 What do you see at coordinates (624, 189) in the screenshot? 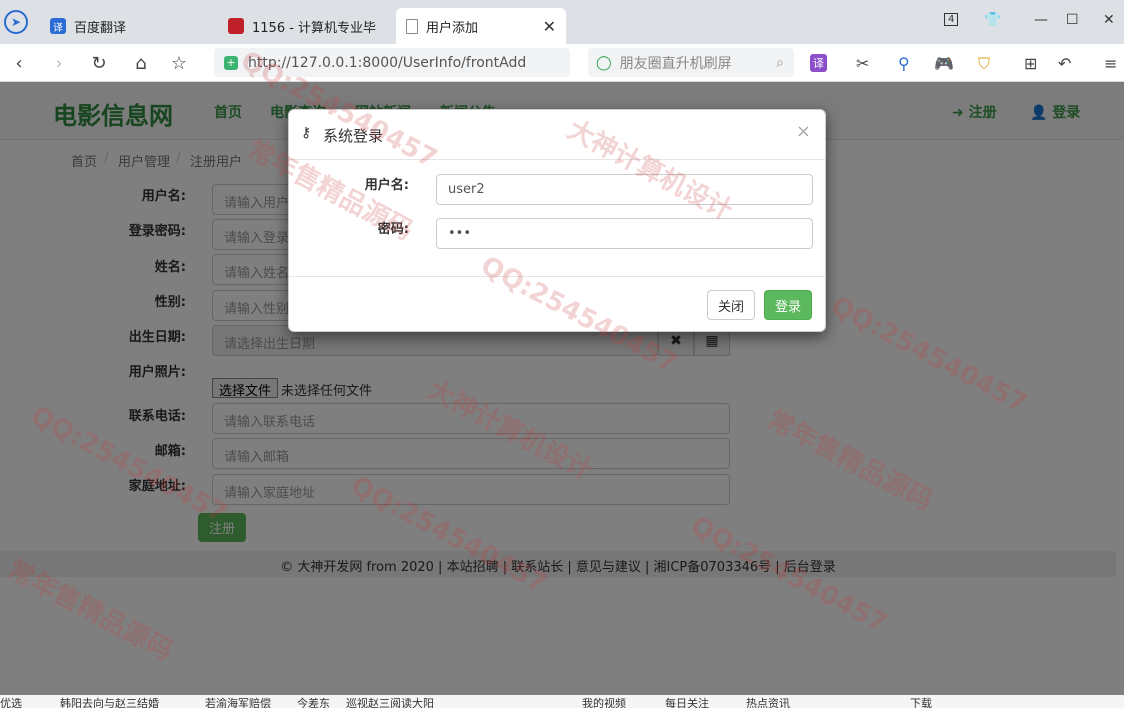
I see `modal-username-input: user2` at bounding box center [624, 189].